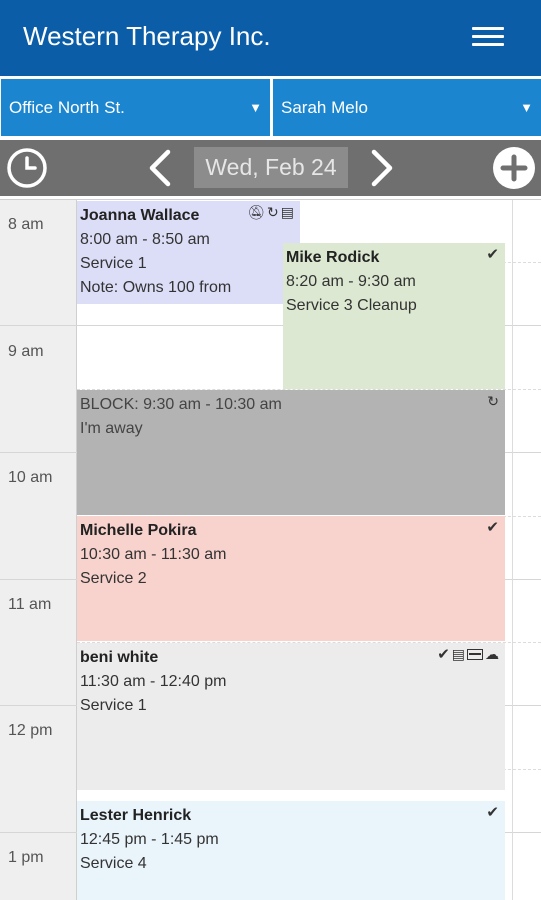  What do you see at coordinates (153, 681) in the screenshot?
I see `appointment-time: 11:30 am - 12:40 pm` at bounding box center [153, 681].